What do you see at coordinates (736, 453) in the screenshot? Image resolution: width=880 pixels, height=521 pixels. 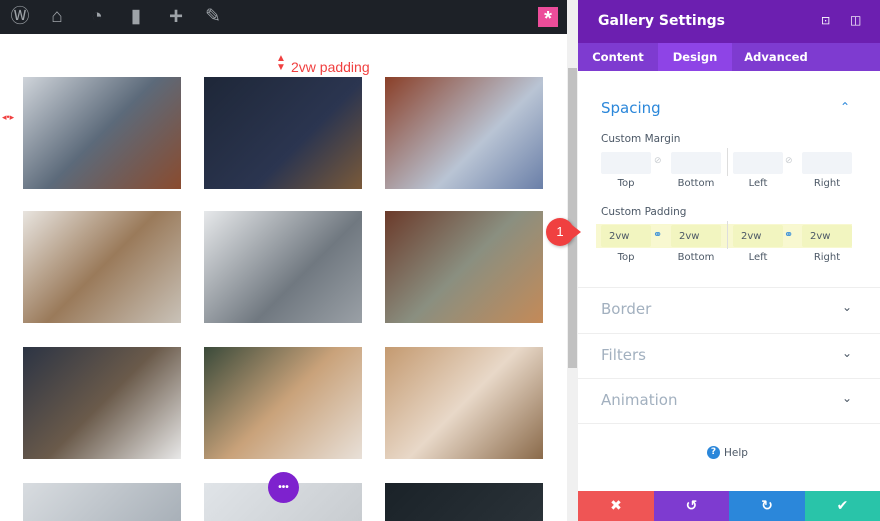 I see `help-link: Help` at bounding box center [736, 453].